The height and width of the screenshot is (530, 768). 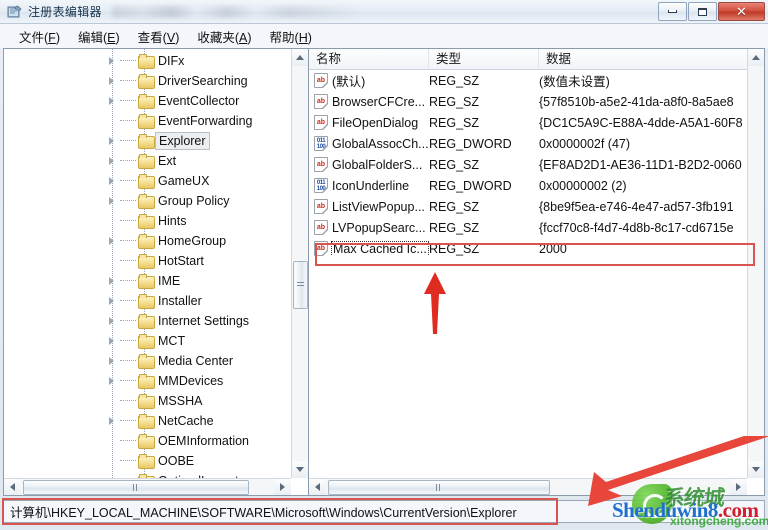 I want to click on tree-item-gameux: GameUX, so click(x=147, y=181).